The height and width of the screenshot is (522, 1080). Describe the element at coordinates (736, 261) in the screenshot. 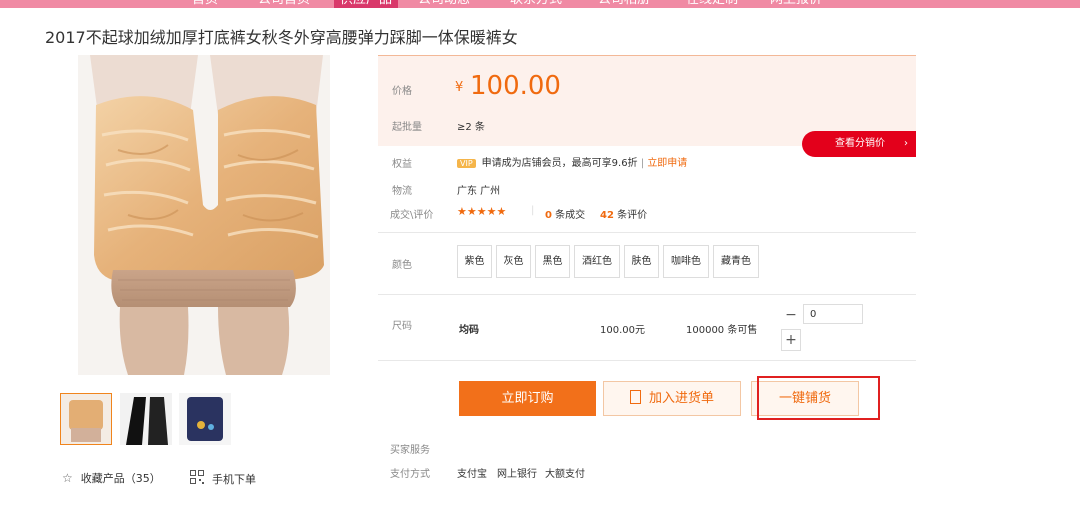

I see `color-option-navy: 藏青色` at that location.